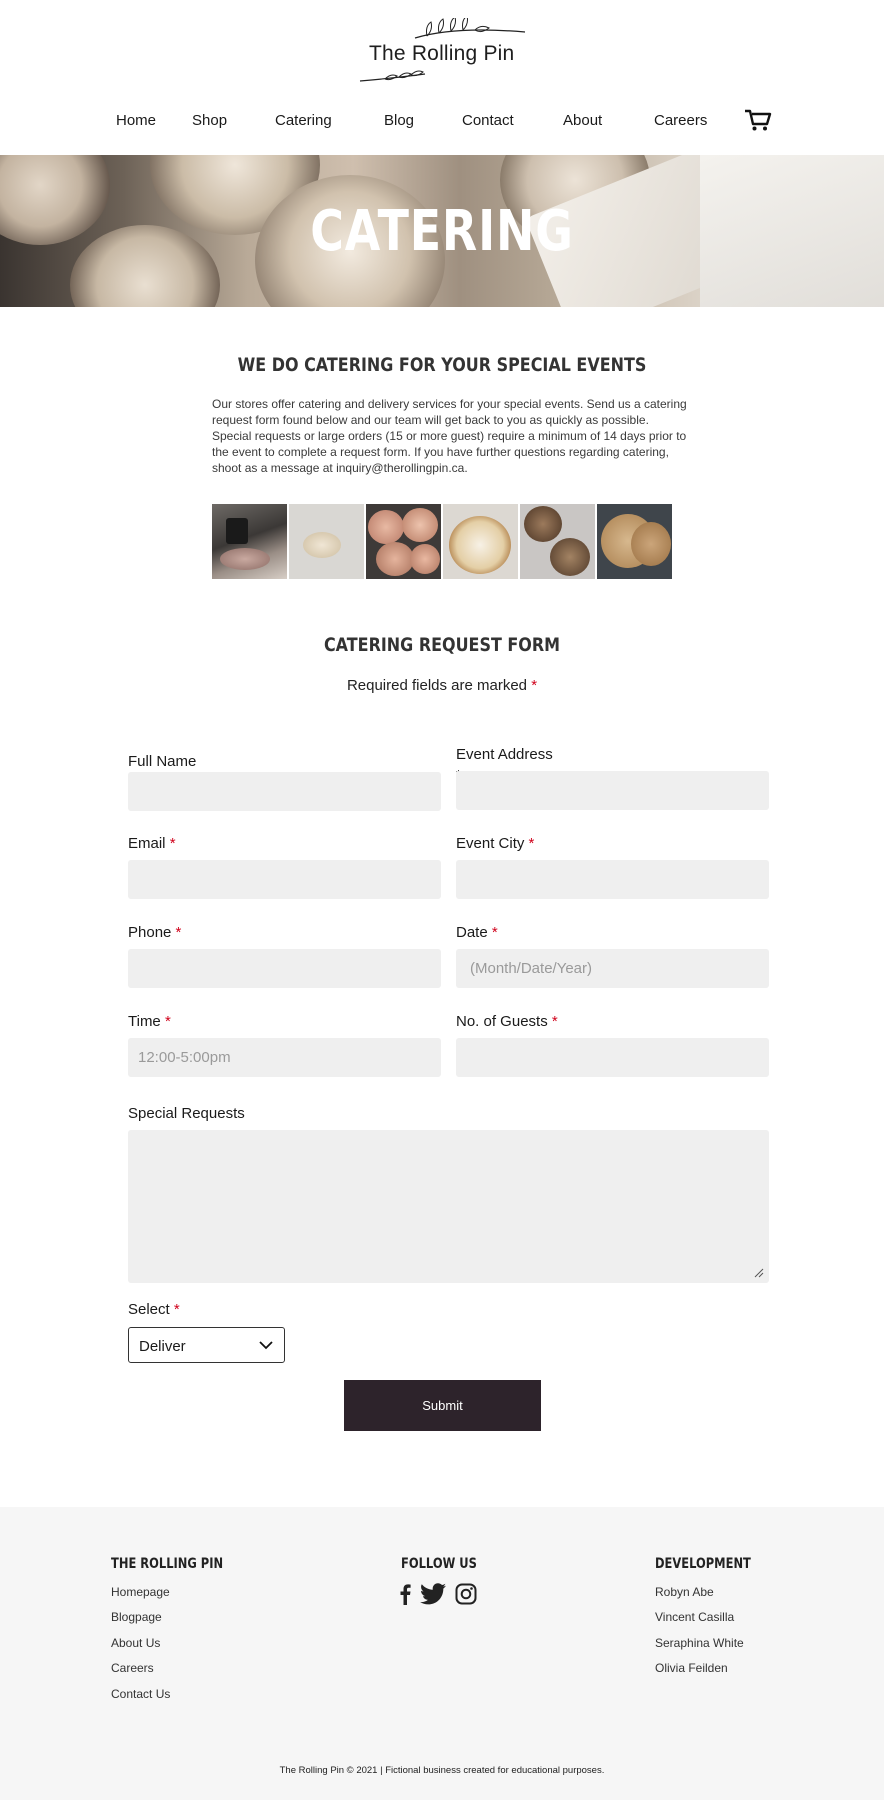 Image resolution: width=884 pixels, height=1800 pixels. Describe the element at coordinates (442, 365) in the screenshot. I see `intro-title: WE DO CATERING FOR YOUR SPECIAL EVENTS` at that location.